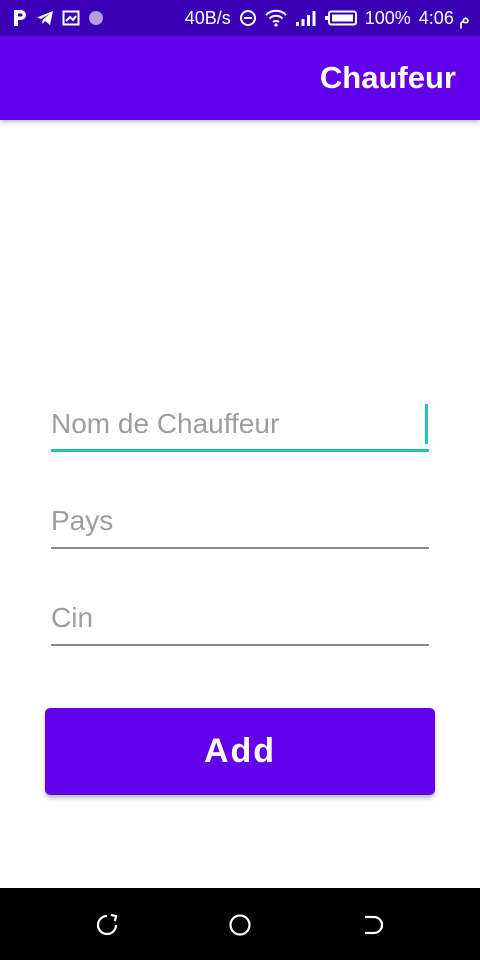 The height and width of the screenshot is (960, 480). Describe the element at coordinates (240, 751) in the screenshot. I see `add-button: Add` at that location.